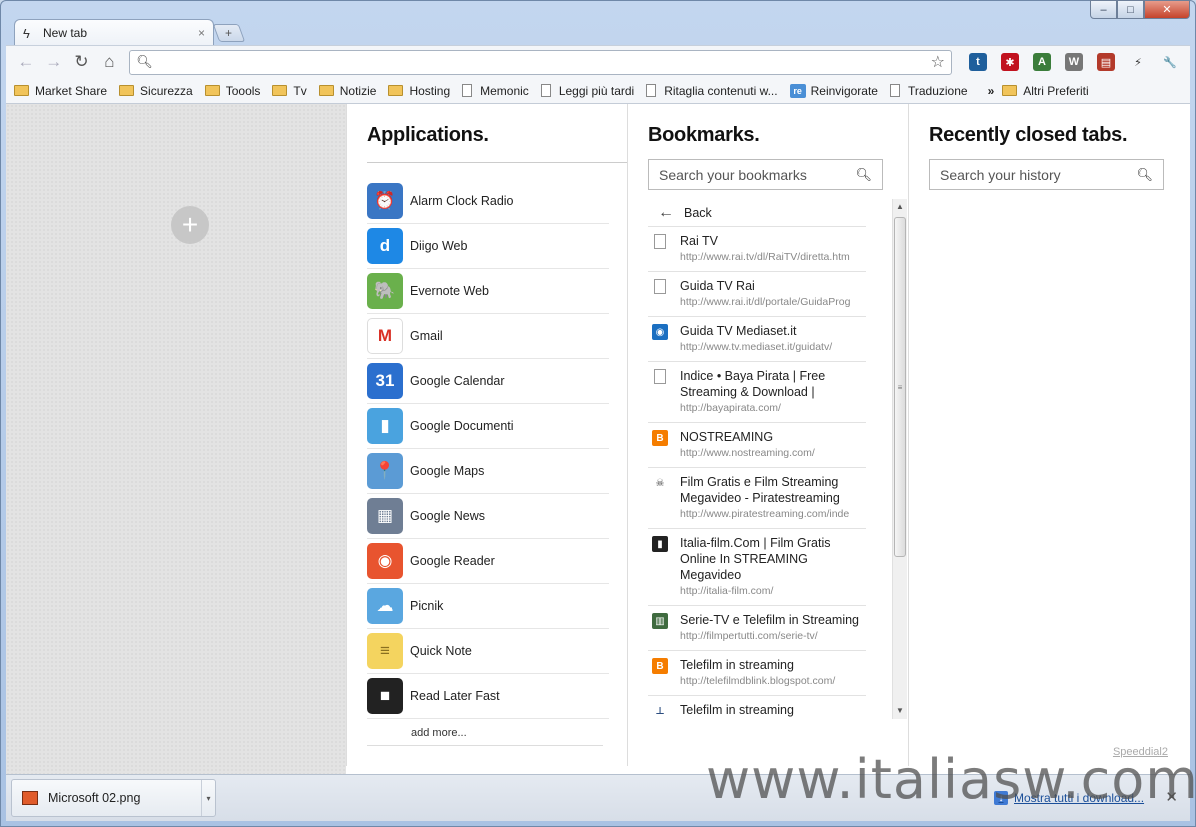 The width and height of the screenshot is (1196, 827). What do you see at coordinates (385, 516) in the screenshot?
I see `google-news-icon: ▦` at bounding box center [385, 516].